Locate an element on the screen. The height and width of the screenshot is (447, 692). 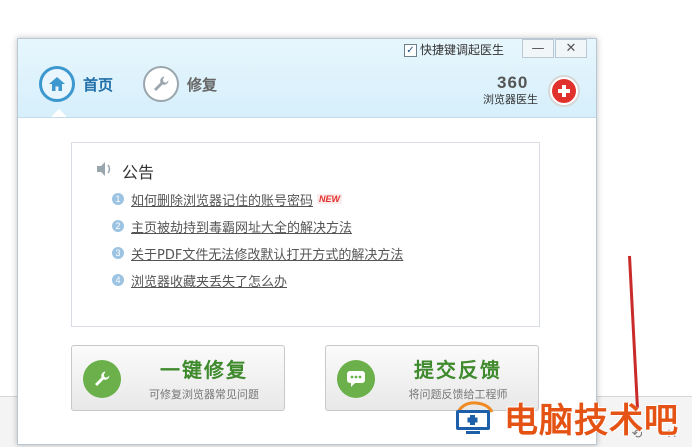
notice-item: 1 如何删除浏览器记住的账号密码 NEW is located at coordinates (227, 199).